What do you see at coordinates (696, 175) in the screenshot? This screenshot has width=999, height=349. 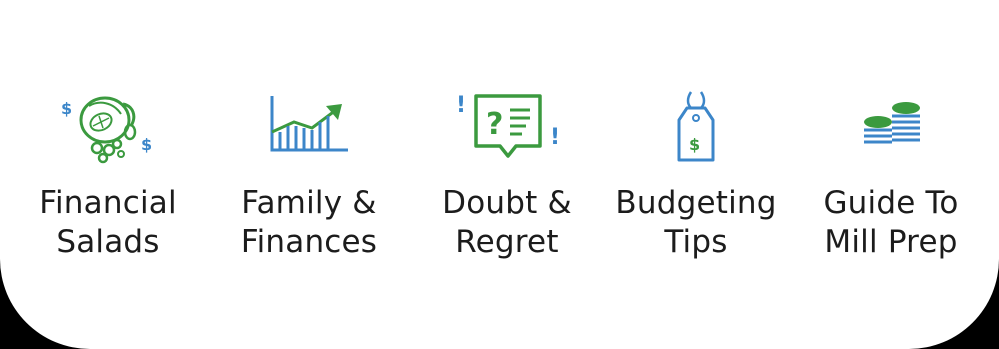 I see `category-budgeting-tips: $ Budgeting Tips` at bounding box center [696, 175].